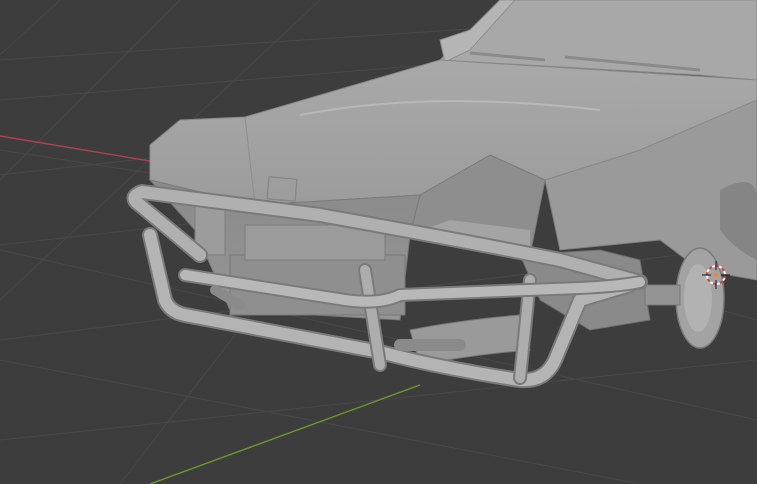 Image resolution: width=757 pixels, height=484 pixels. I want to click on y-axis-line, so click(285, 434).